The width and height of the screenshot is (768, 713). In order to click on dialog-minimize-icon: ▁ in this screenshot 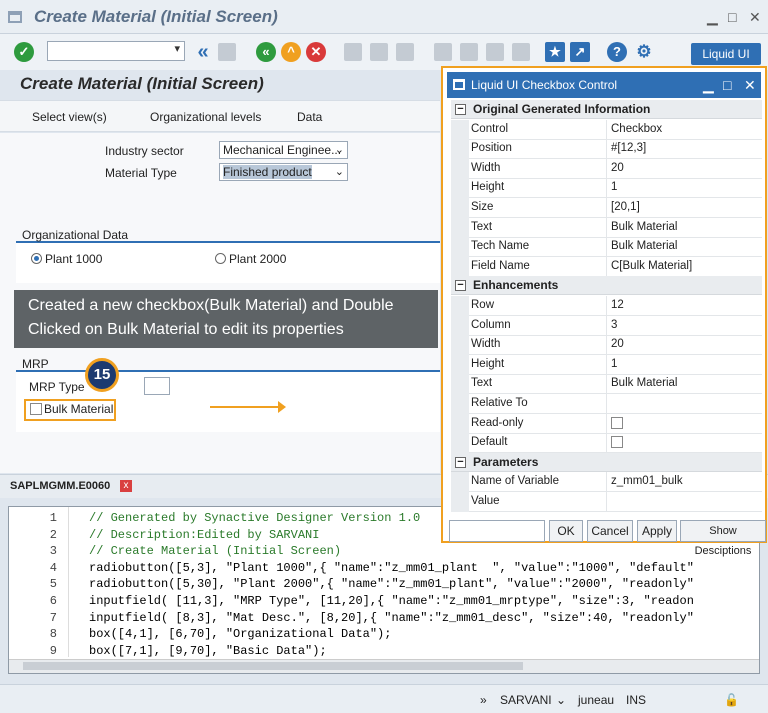, I will do `click(708, 85)`.